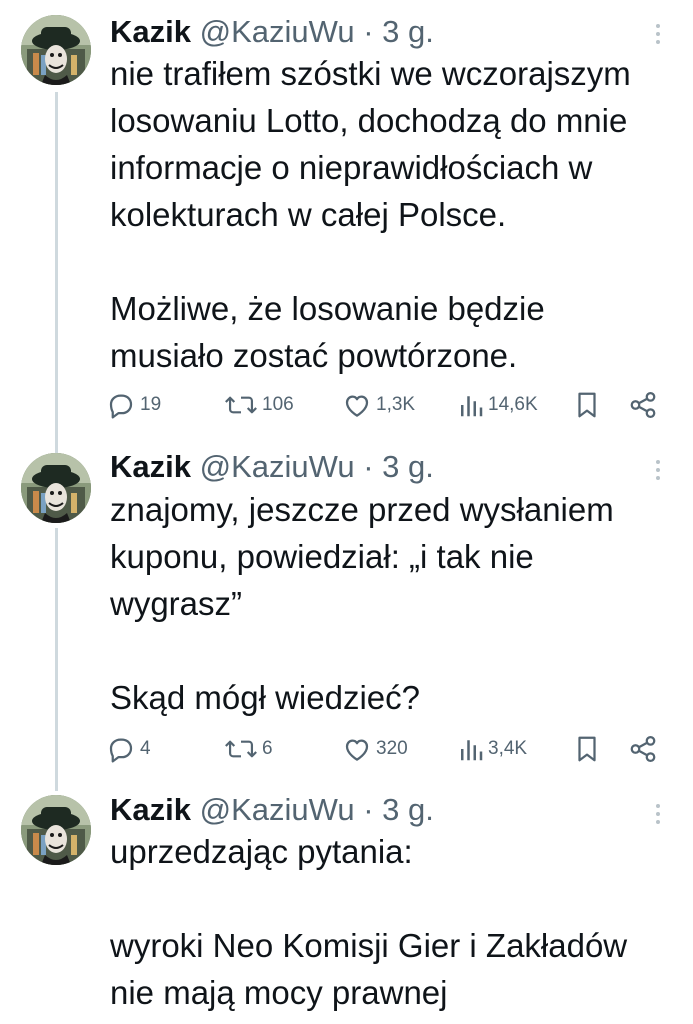  I want to click on like-button: 320, so click(375, 749).